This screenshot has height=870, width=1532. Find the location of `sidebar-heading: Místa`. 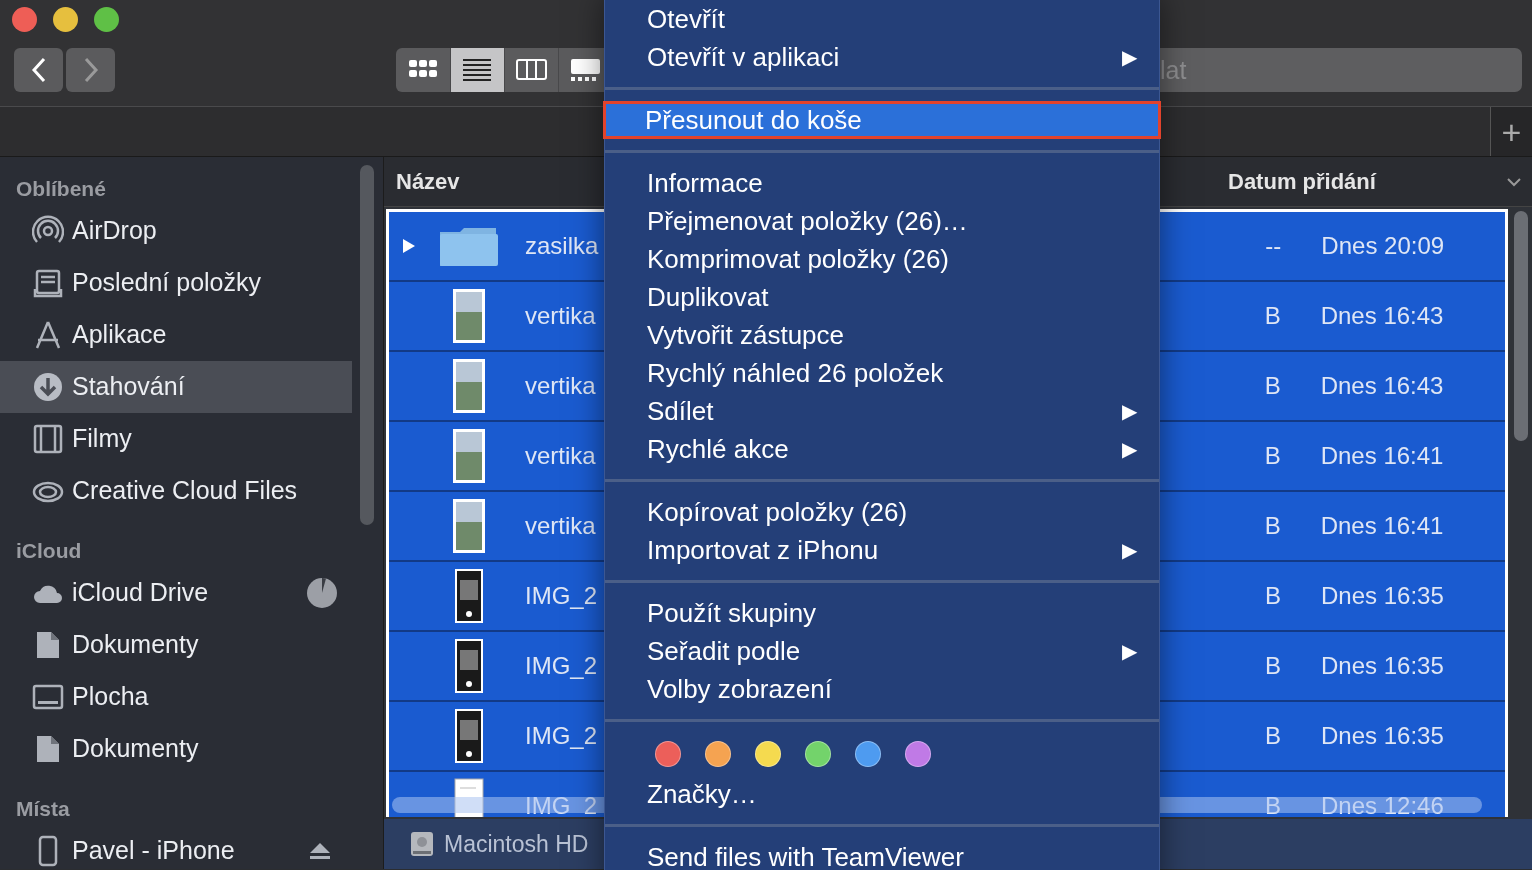

sidebar-heading: Místa is located at coordinates (43, 809).